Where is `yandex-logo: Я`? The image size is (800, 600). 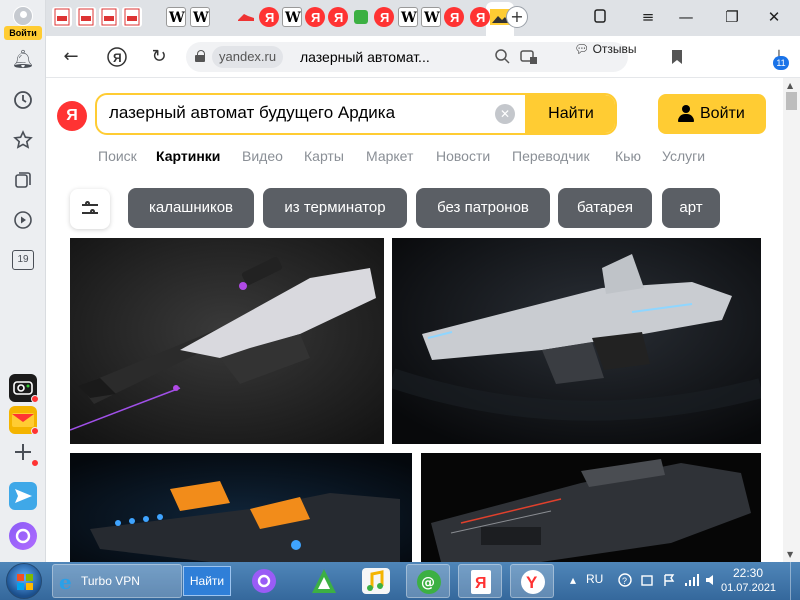
yandex-logo: Я is located at coordinates (72, 116).